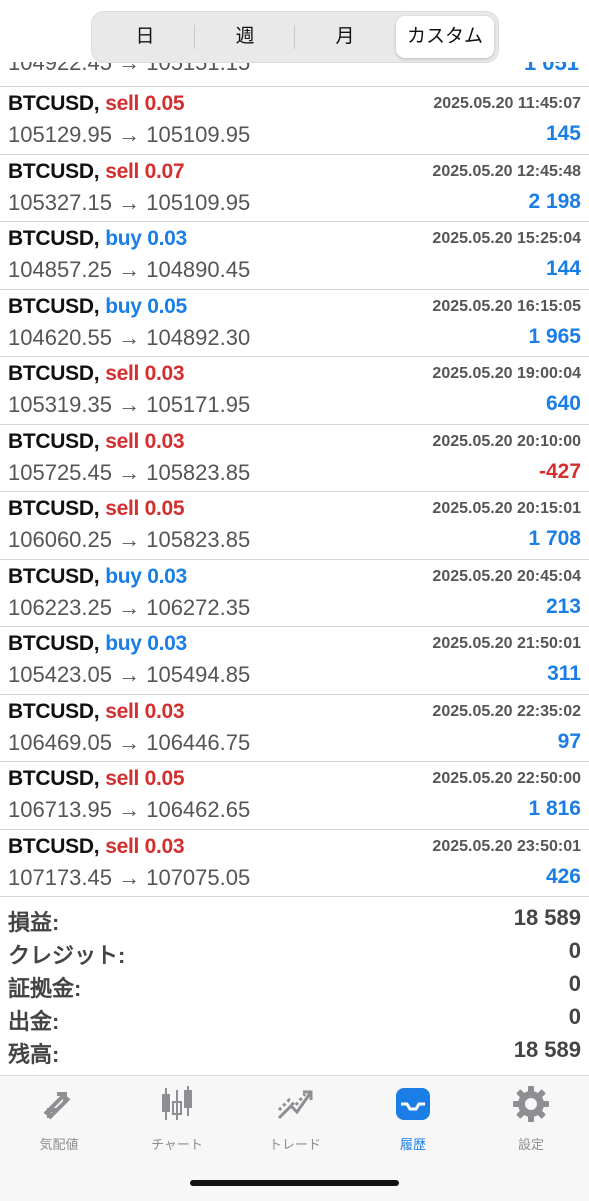 This screenshot has width=589, height=1201. I want to click on quotes-arrows-icon, so click(57, 1106).